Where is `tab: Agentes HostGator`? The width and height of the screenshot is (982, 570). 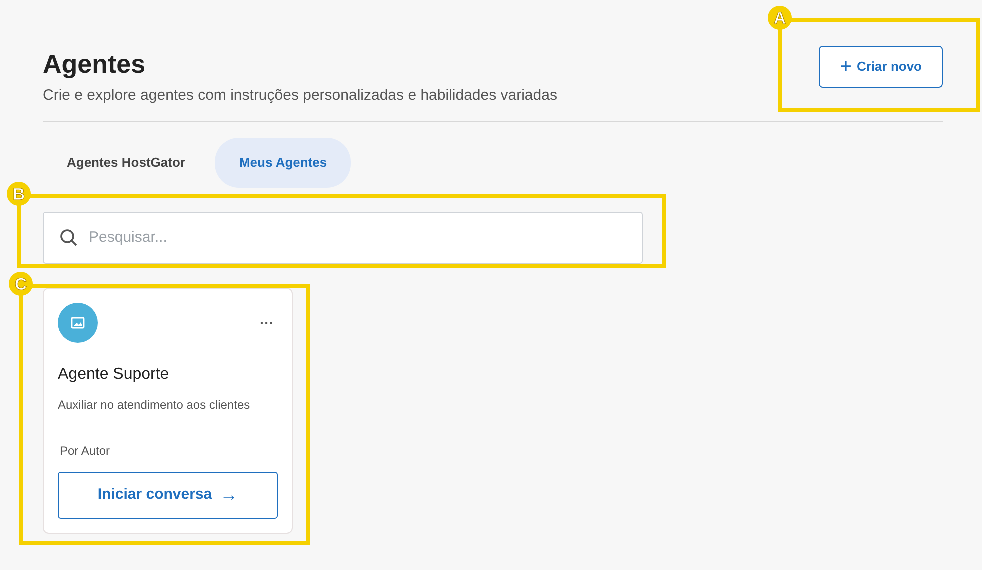
tab: Agentes HostGator is located at coordinates (126, 163).